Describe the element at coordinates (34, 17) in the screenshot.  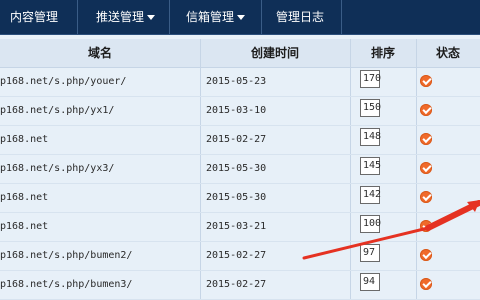
I see `nav-content-management-label: 内容管理` at that location.